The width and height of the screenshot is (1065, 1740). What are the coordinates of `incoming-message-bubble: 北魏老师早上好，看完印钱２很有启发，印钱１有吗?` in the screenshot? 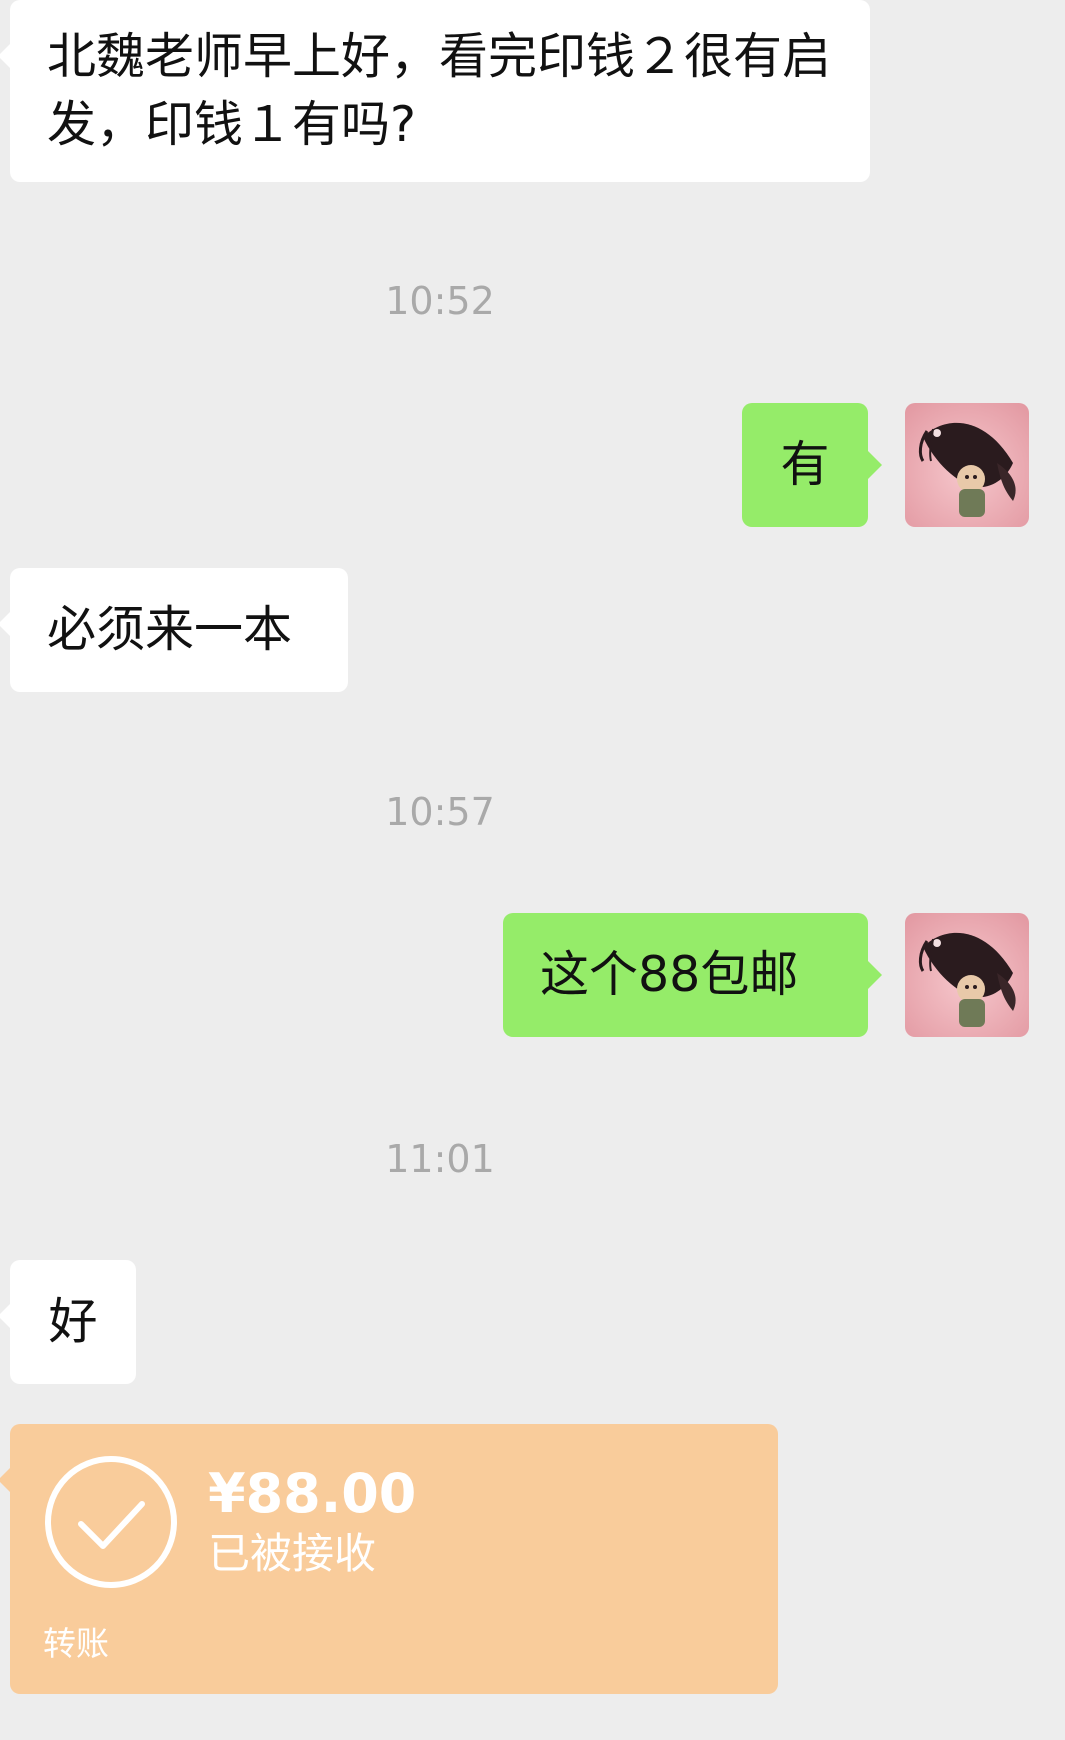 It's located at (435, 91).